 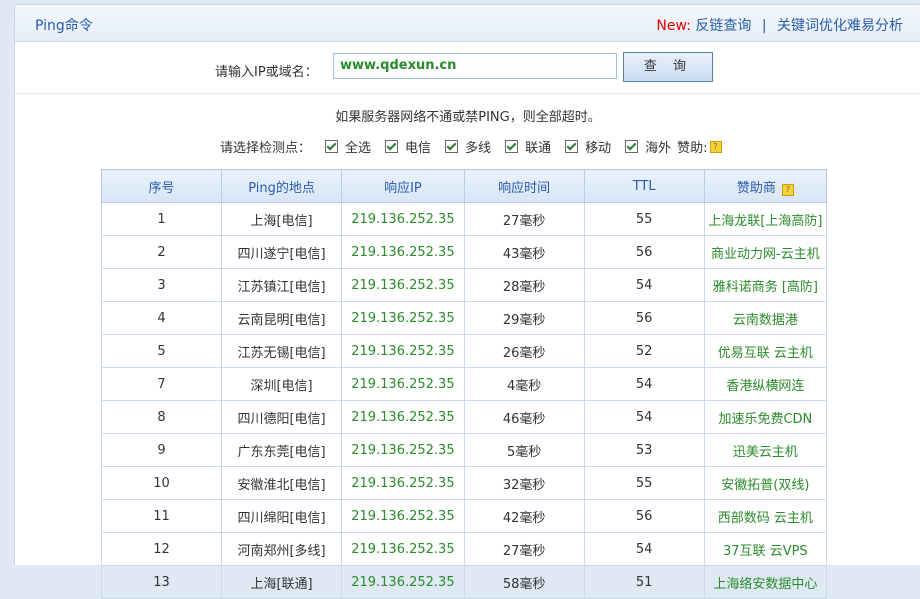 I want to click on search-label: 请输入IP或域名：, so click(x=266, y=72).